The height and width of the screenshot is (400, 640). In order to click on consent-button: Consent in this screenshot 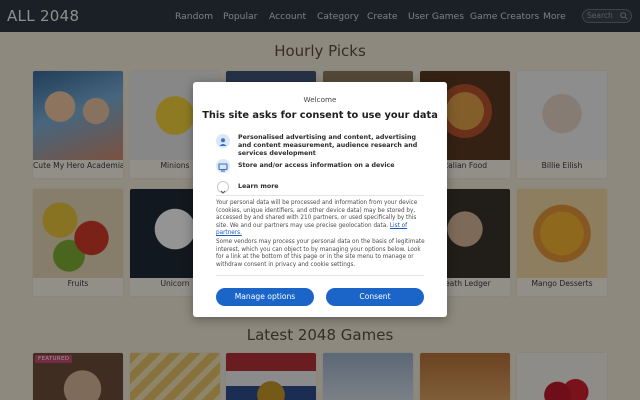, I will do `click(375, 297)`.